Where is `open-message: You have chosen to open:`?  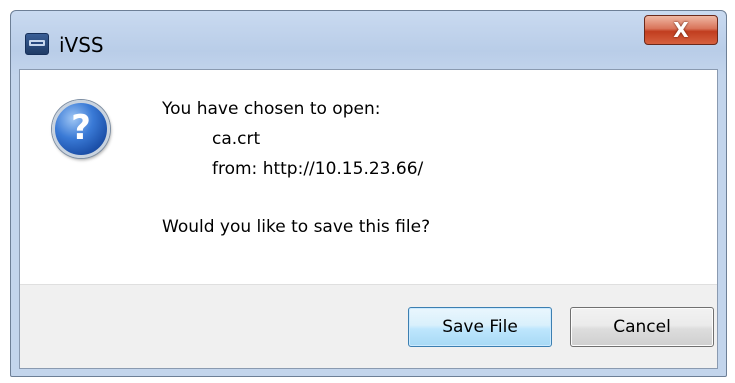 open-message: You have chosen to open: is located at coordinates (271, 109).